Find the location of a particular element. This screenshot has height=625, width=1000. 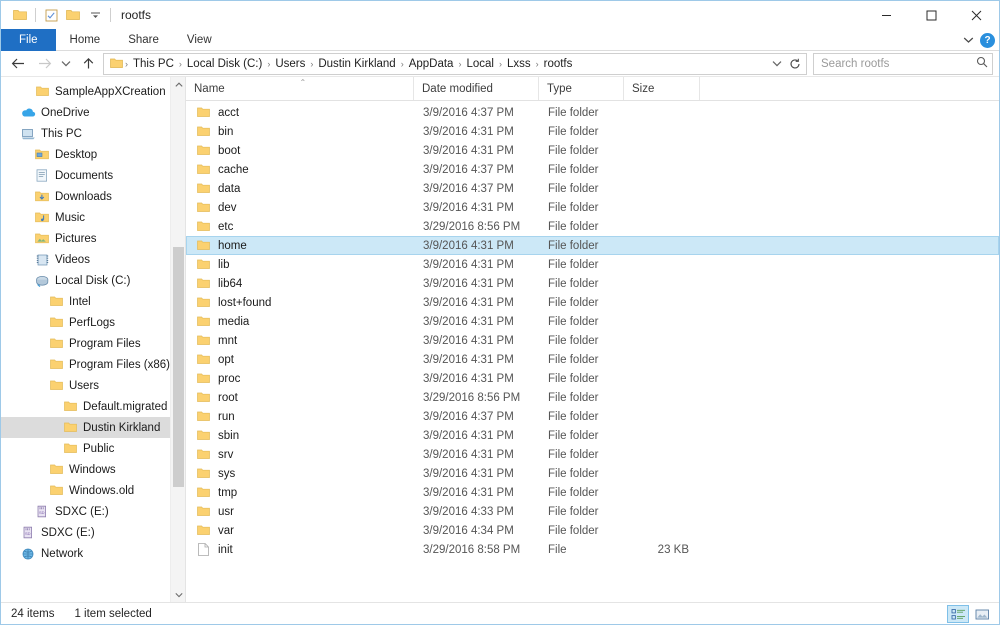

recent-locations-button is located at coordinates (66, 64).